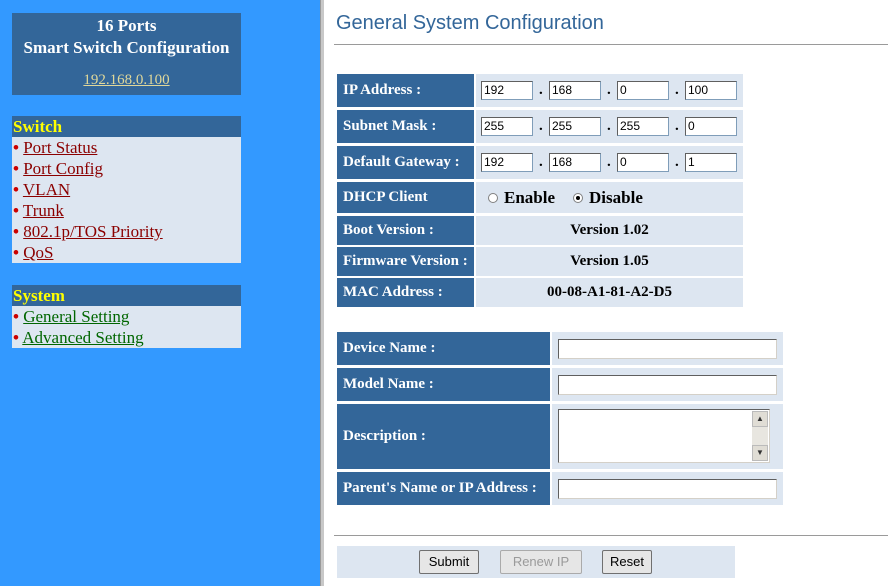 The height and width of the screenshot is (586, 888). Describe the element at coordinates (529, 198) in the screenshot. I see `dhcp-enable-label: Enable` at that location.